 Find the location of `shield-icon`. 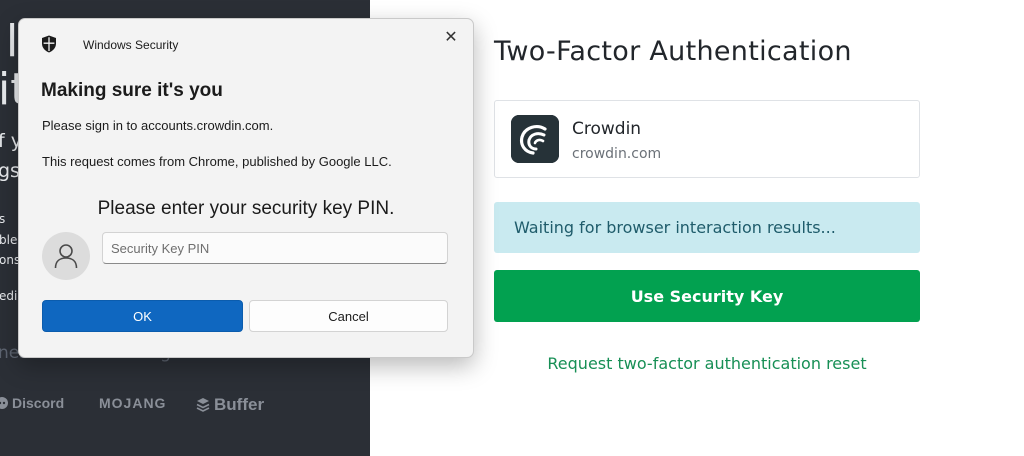

shield-icon is located at coordinates (49, 44).